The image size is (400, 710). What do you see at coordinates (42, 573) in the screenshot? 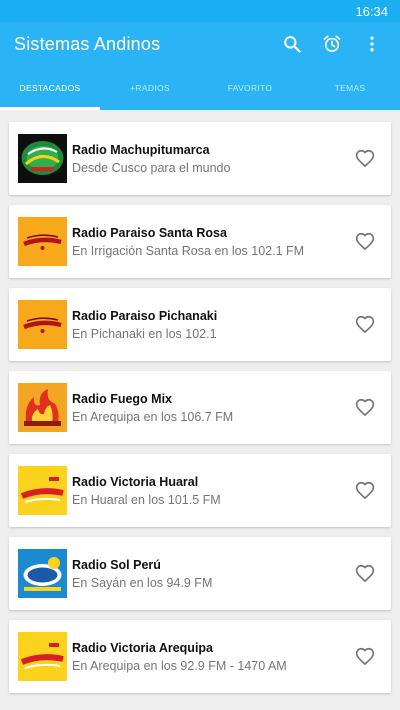
I see `sol-peru-logo` at bounding box center [42, 573].